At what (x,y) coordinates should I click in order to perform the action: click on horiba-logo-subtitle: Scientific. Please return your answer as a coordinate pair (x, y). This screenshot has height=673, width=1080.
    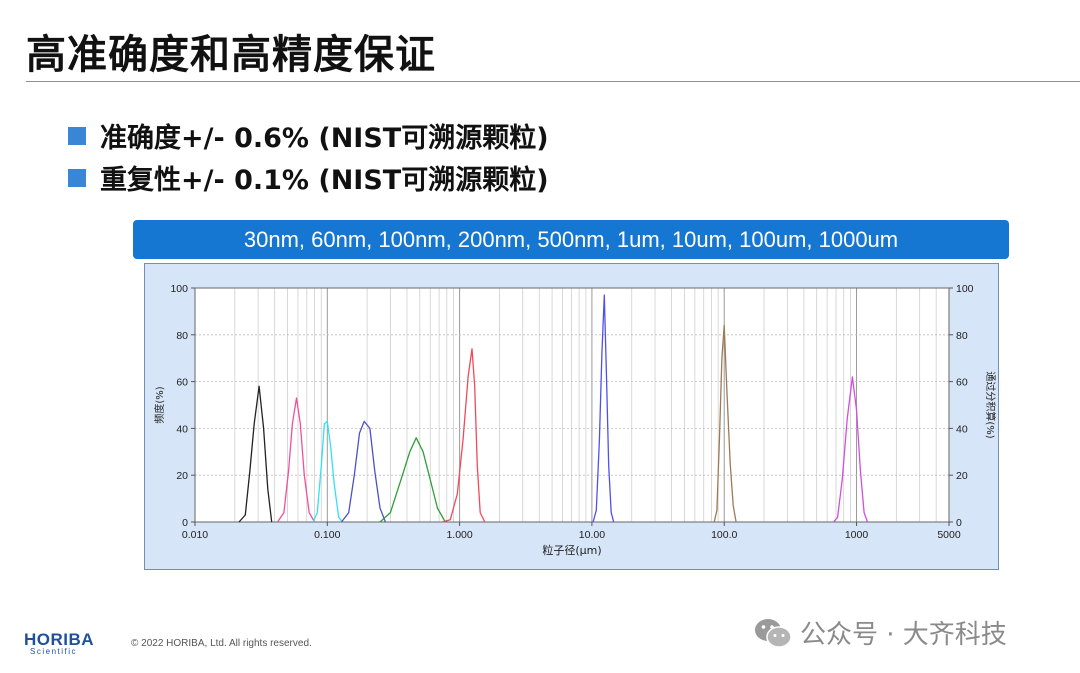
    Looking at the image, I should click on (54, 651).